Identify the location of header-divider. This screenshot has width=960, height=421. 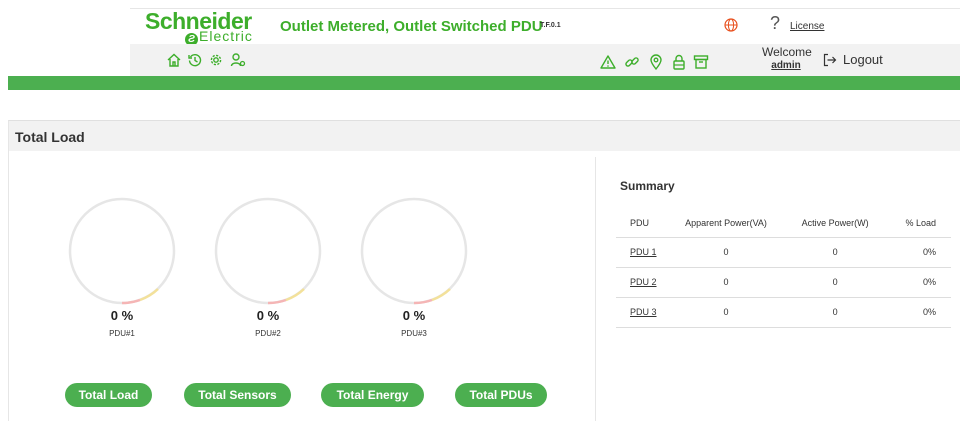
(545, 8).